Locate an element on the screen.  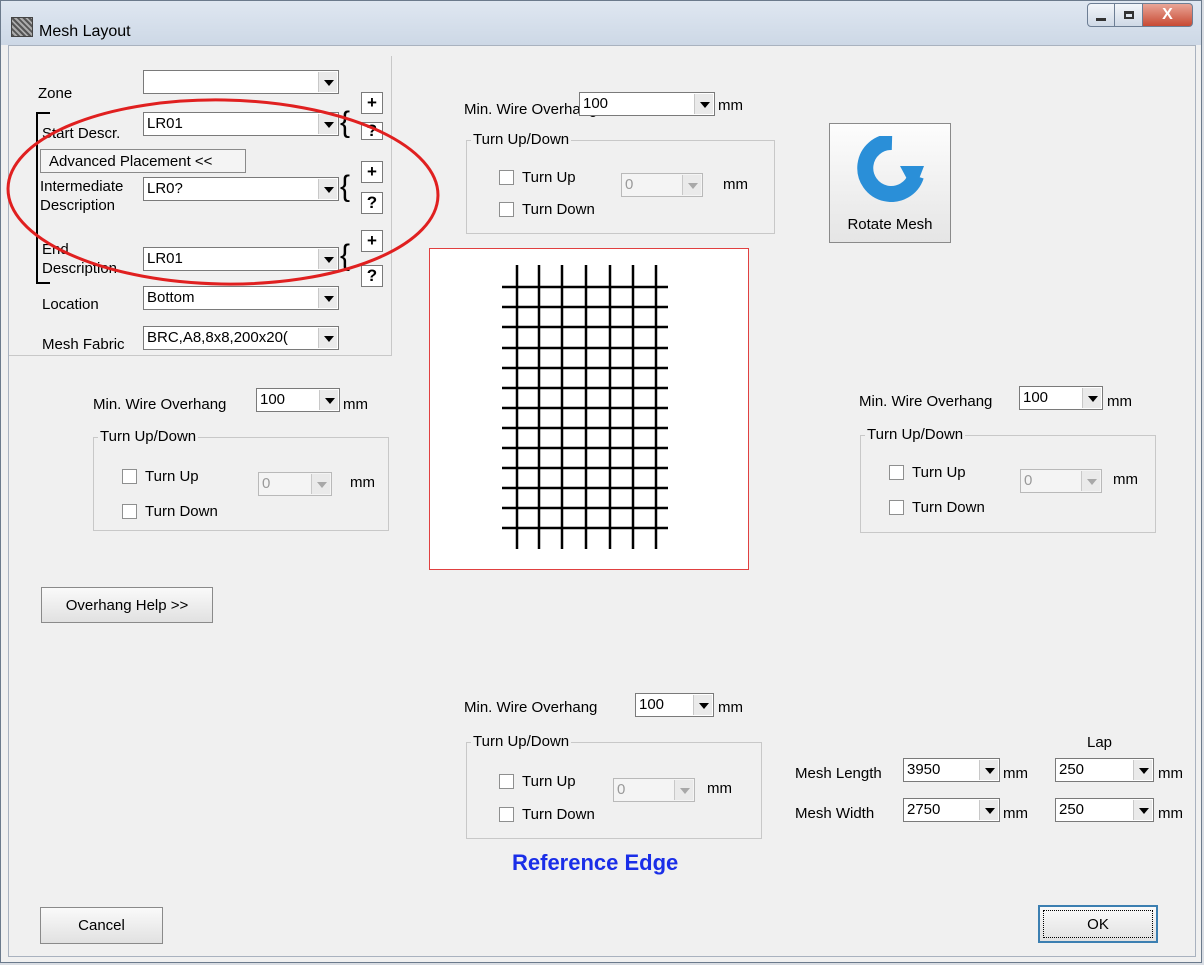
right-turn-unit: mm is located at coordinates (1125, 479).